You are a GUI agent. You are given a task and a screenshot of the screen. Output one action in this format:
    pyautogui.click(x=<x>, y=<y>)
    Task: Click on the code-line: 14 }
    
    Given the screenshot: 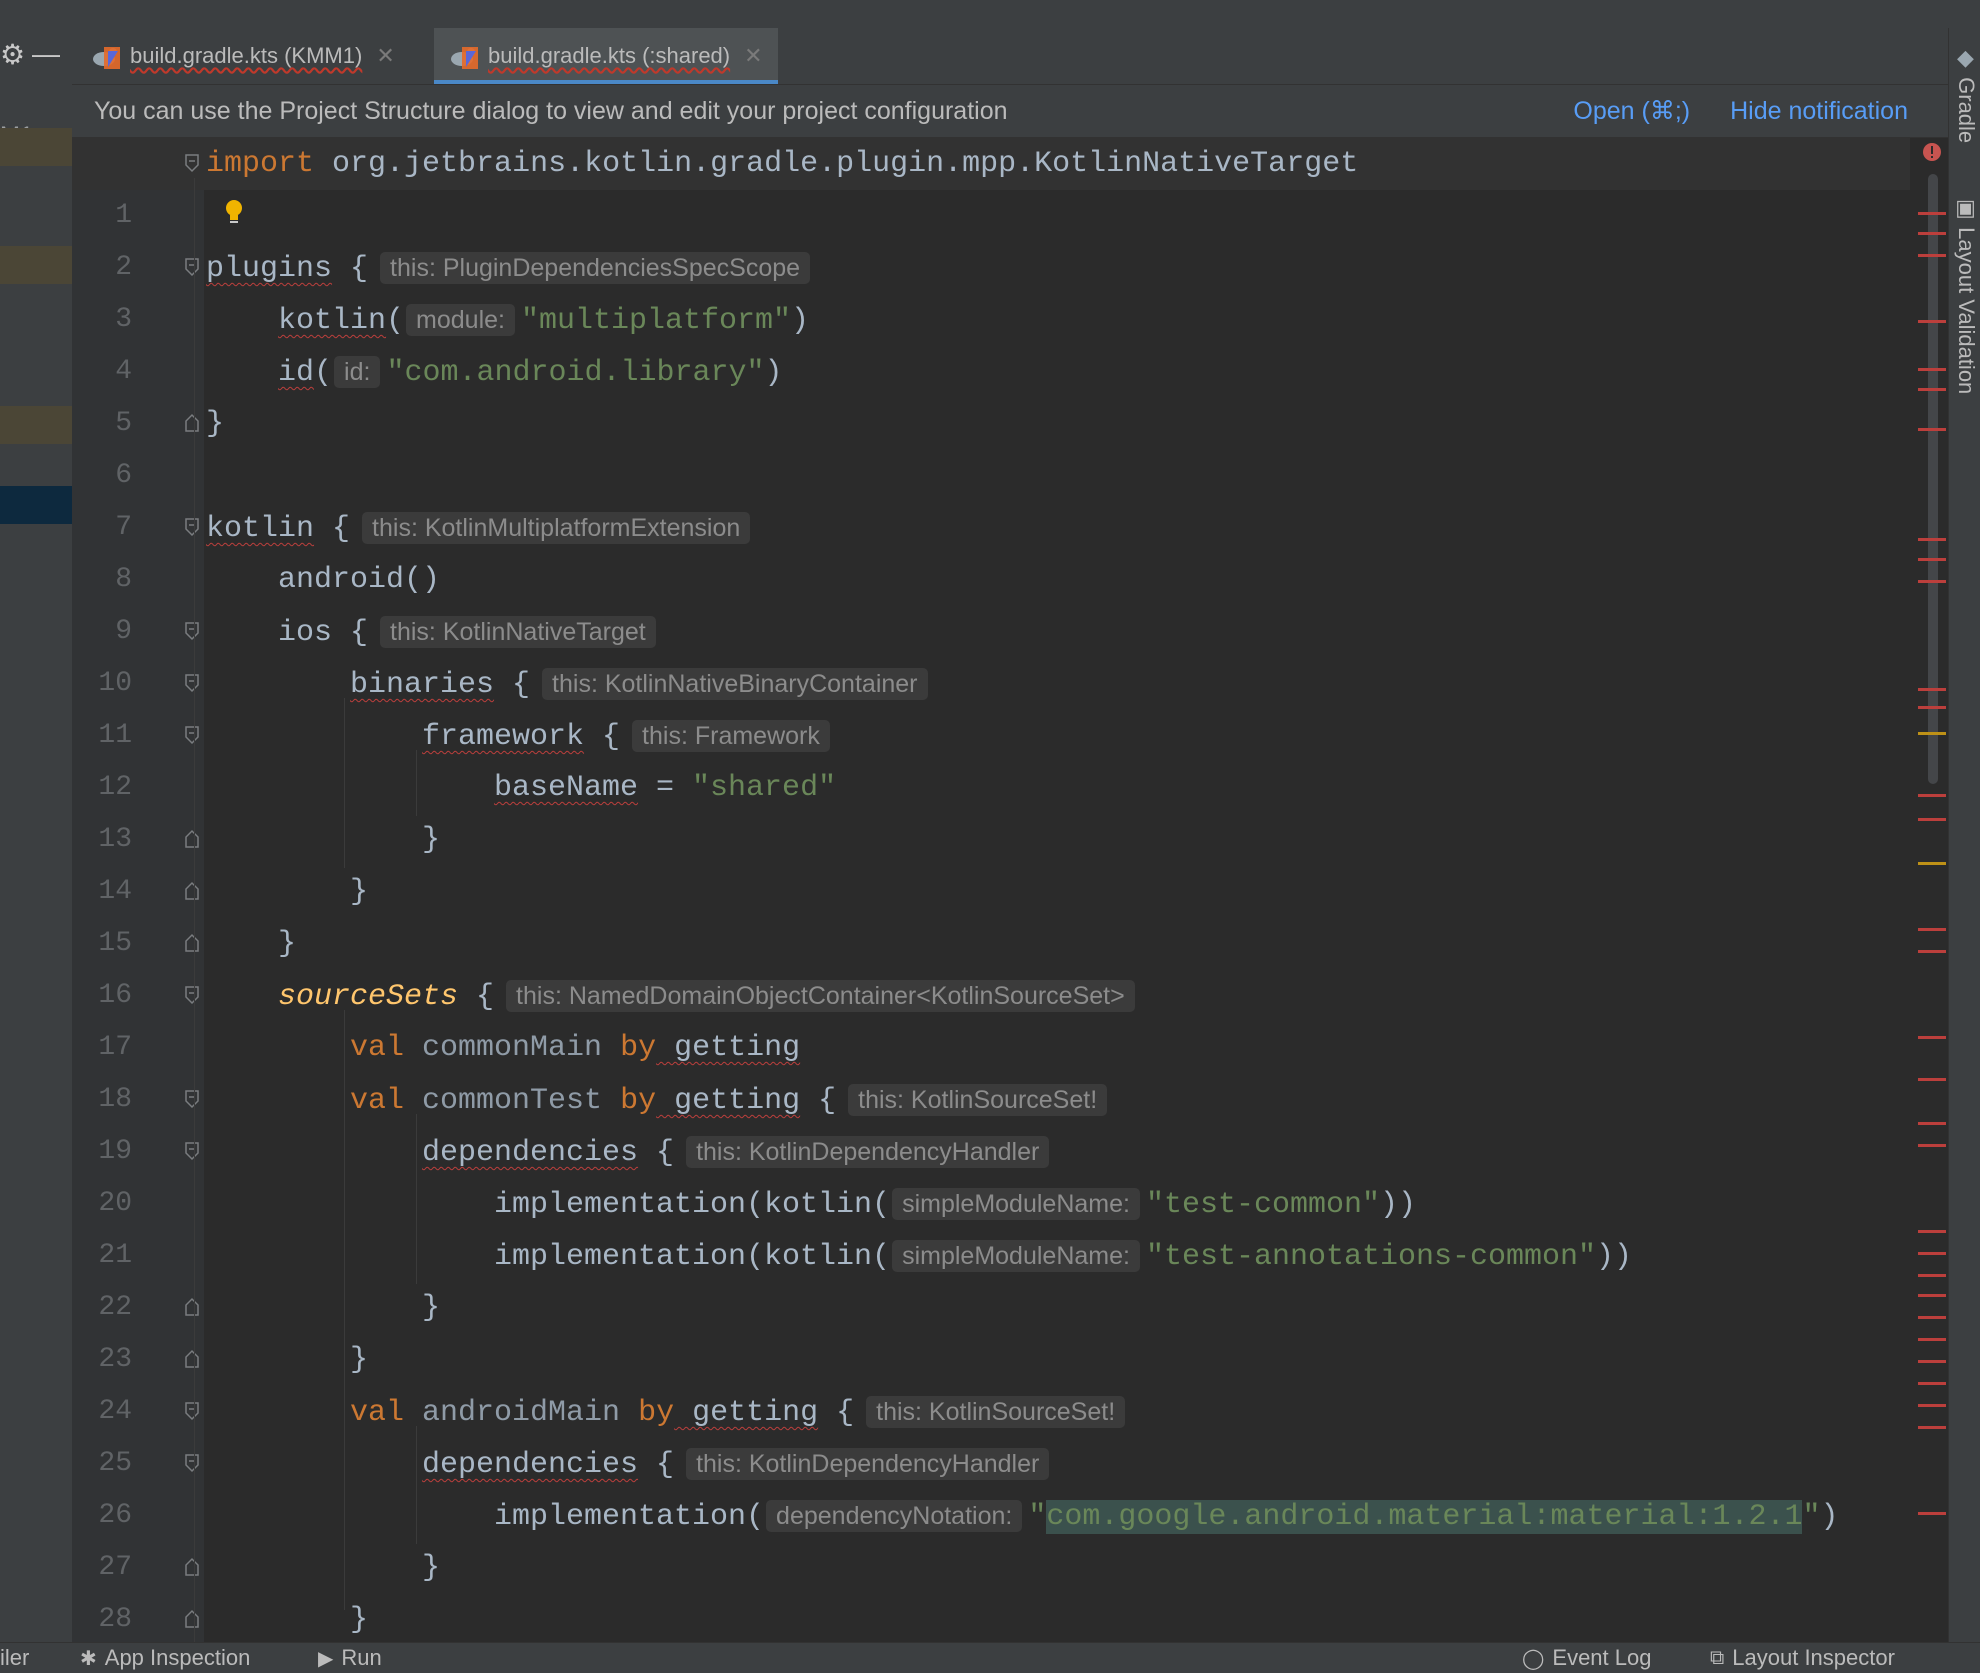 What is the action you would take?
    pyautogui.click(x=997, y=860)
    